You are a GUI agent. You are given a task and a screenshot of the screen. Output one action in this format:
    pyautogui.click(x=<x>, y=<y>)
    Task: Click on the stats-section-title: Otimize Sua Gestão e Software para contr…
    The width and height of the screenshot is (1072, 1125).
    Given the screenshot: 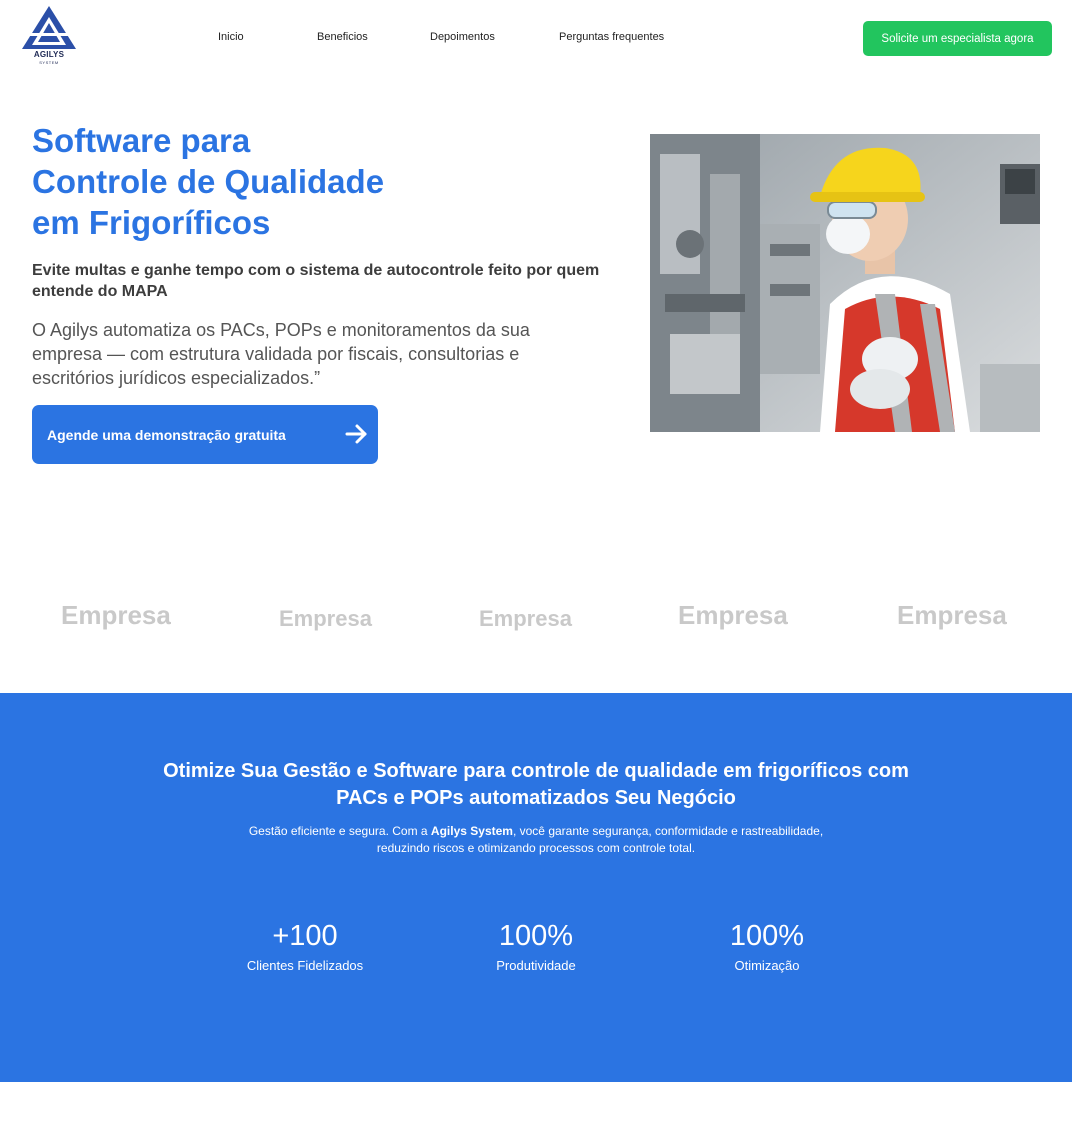 What is the action you would take?
    pyautogui.click(x=536, y=784)
    